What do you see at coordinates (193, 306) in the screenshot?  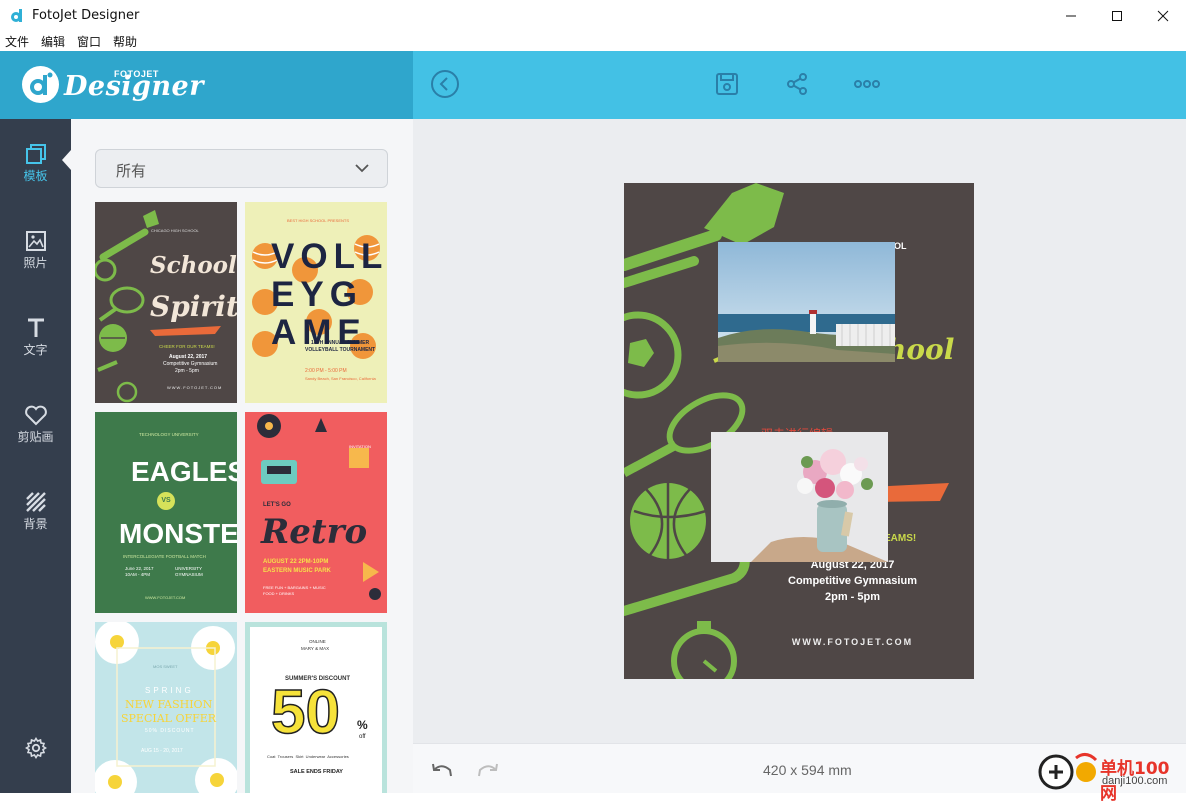 I see `tpl1-title2: Spirit!` at bounding box center [193, 306].